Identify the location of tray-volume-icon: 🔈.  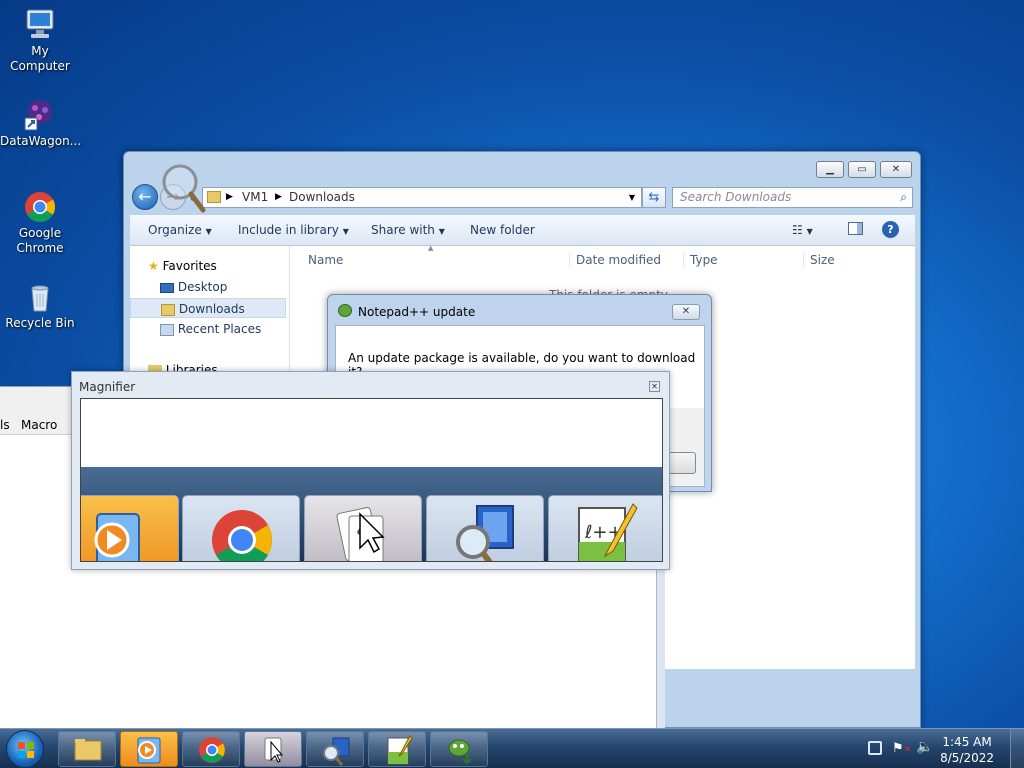
(924, 747).